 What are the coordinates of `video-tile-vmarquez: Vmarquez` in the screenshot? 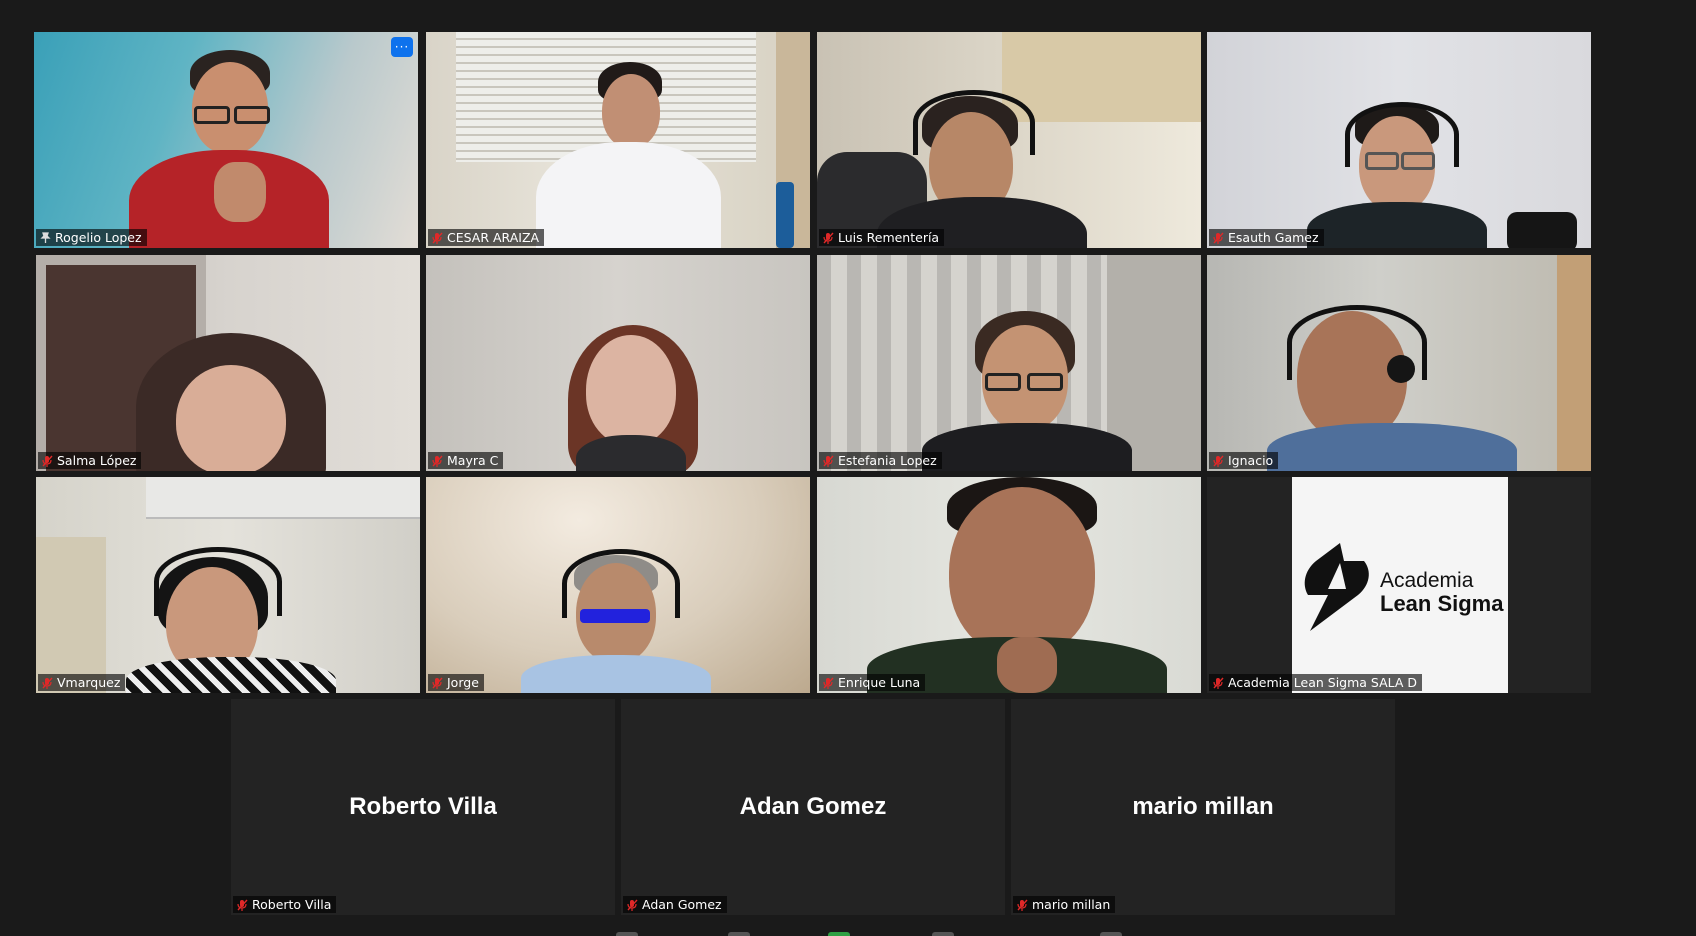 It's located at (228, 585).